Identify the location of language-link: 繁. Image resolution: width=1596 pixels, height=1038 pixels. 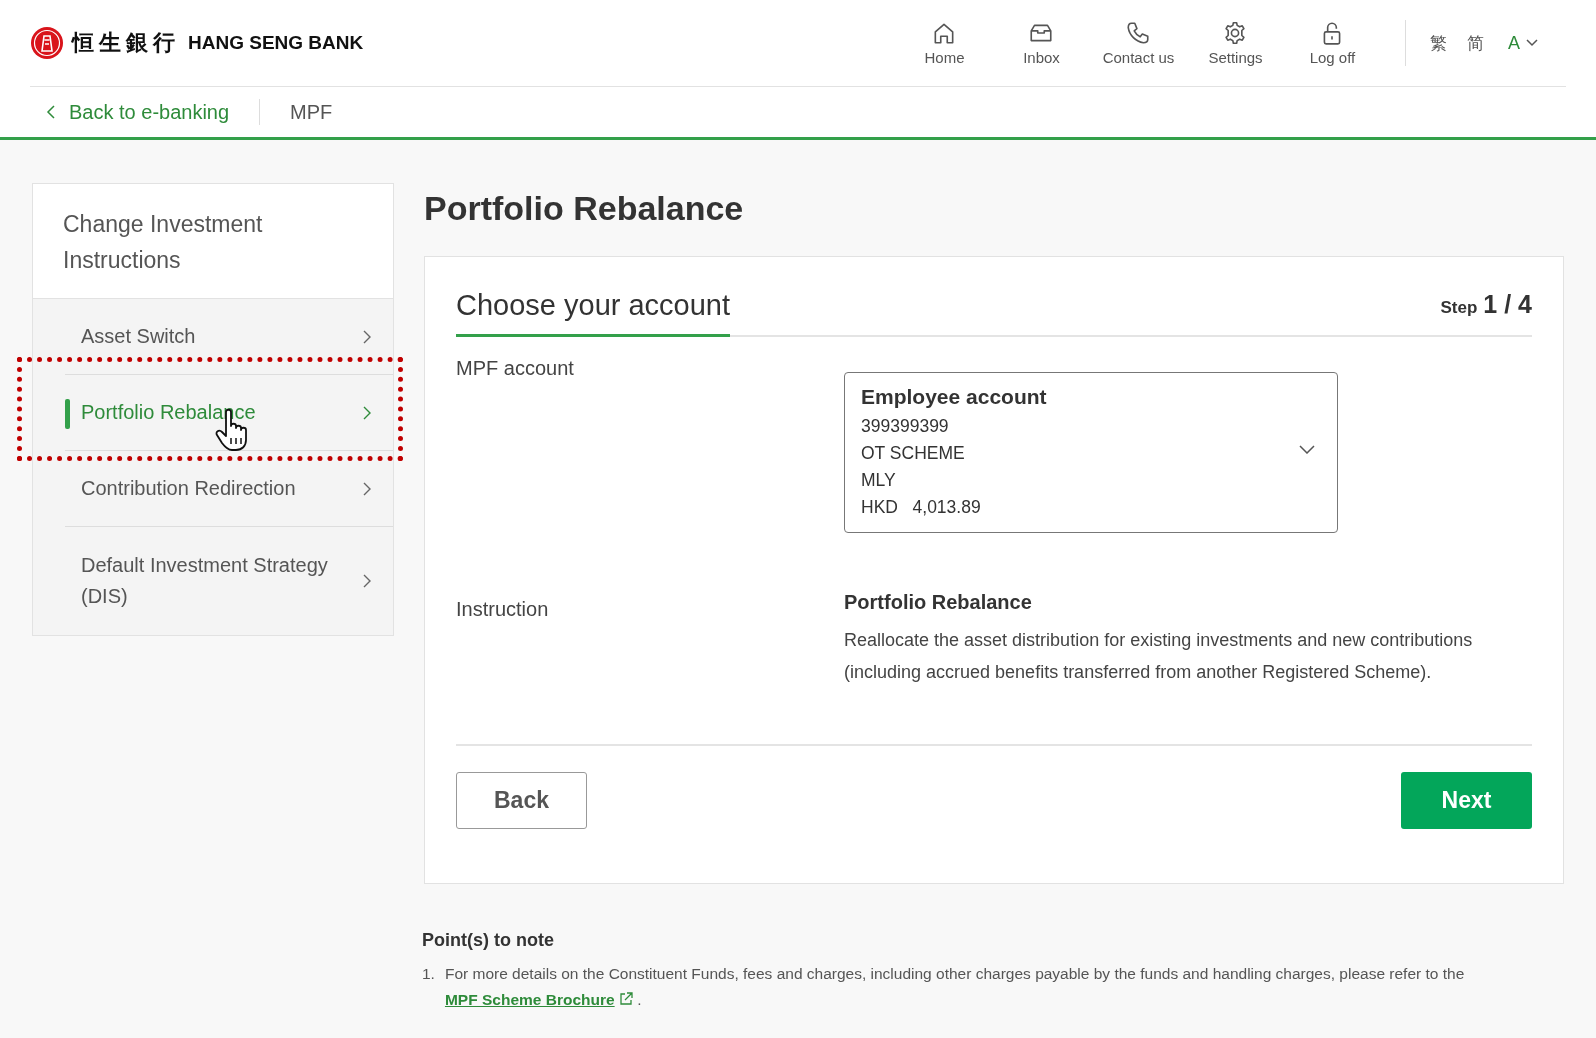
(1438, 43).